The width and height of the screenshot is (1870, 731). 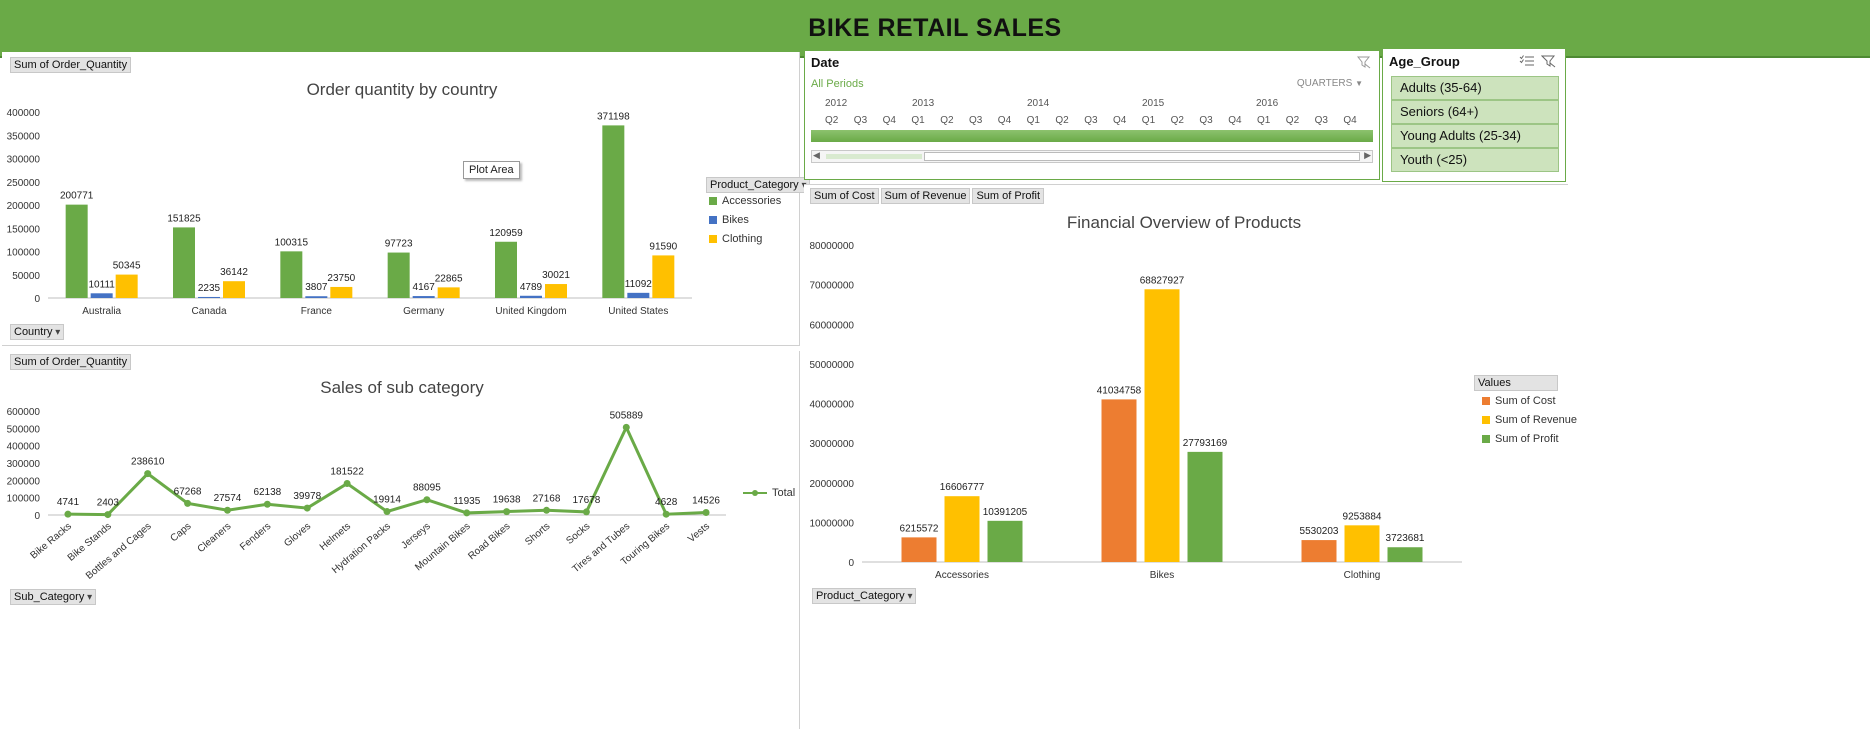 What do you see at coordinates (864, 596) in the screenshot?
I see `axis-field-chip-product-category: Product_Category` at bounding box center [864, 596].